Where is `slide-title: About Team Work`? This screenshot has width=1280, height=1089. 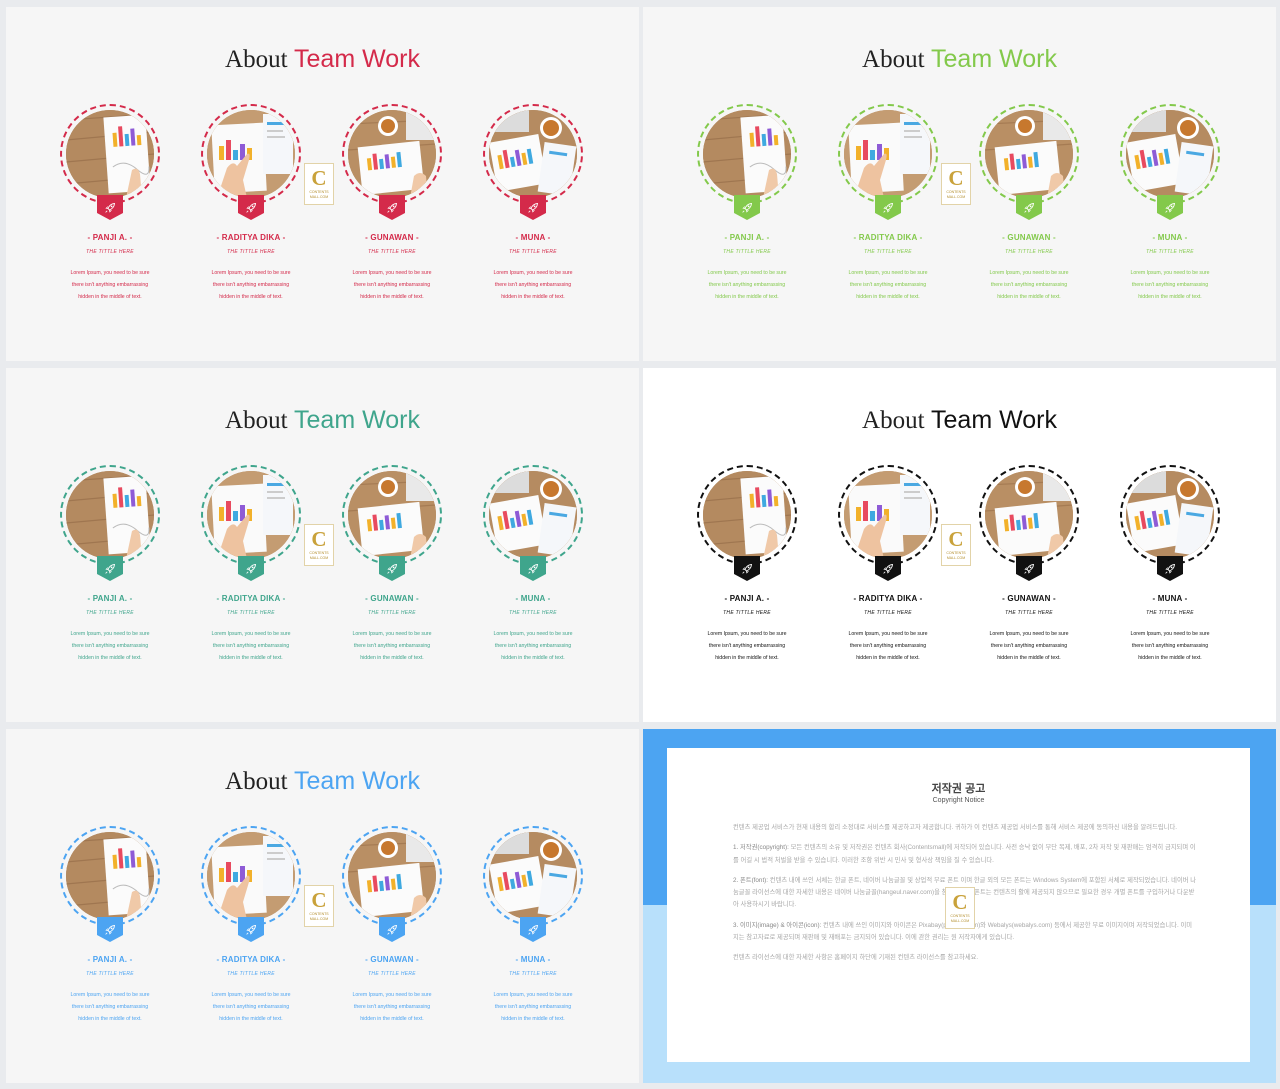
slide-title: About Team Work is located at coordinates (959, 420).